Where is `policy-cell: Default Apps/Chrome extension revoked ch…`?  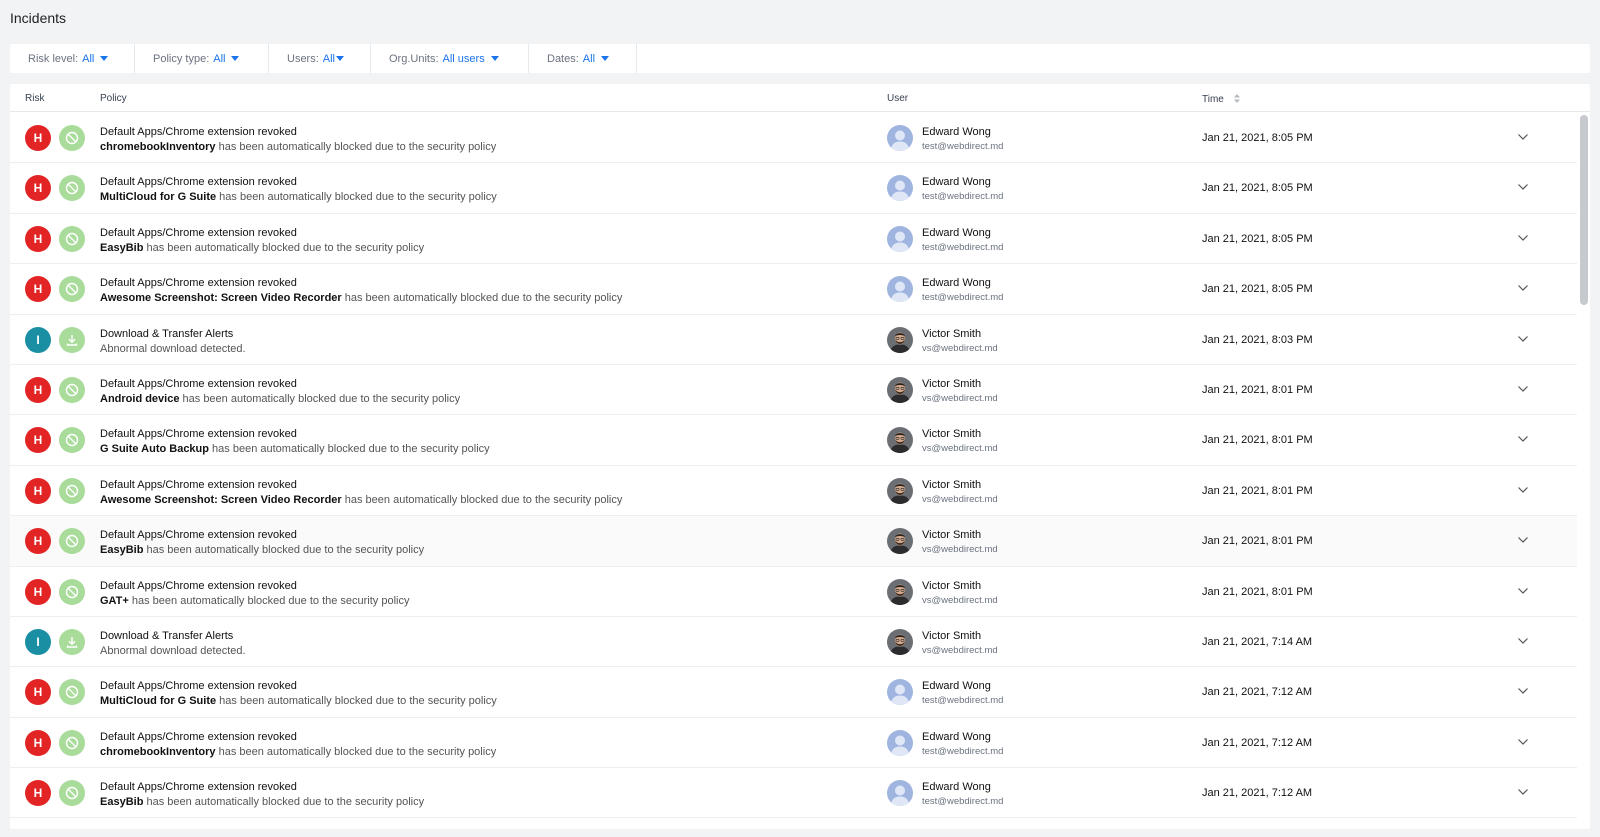
policy-cell: Default Apps/Chrome extension revoked ch… is located at coordinates (298, 140).